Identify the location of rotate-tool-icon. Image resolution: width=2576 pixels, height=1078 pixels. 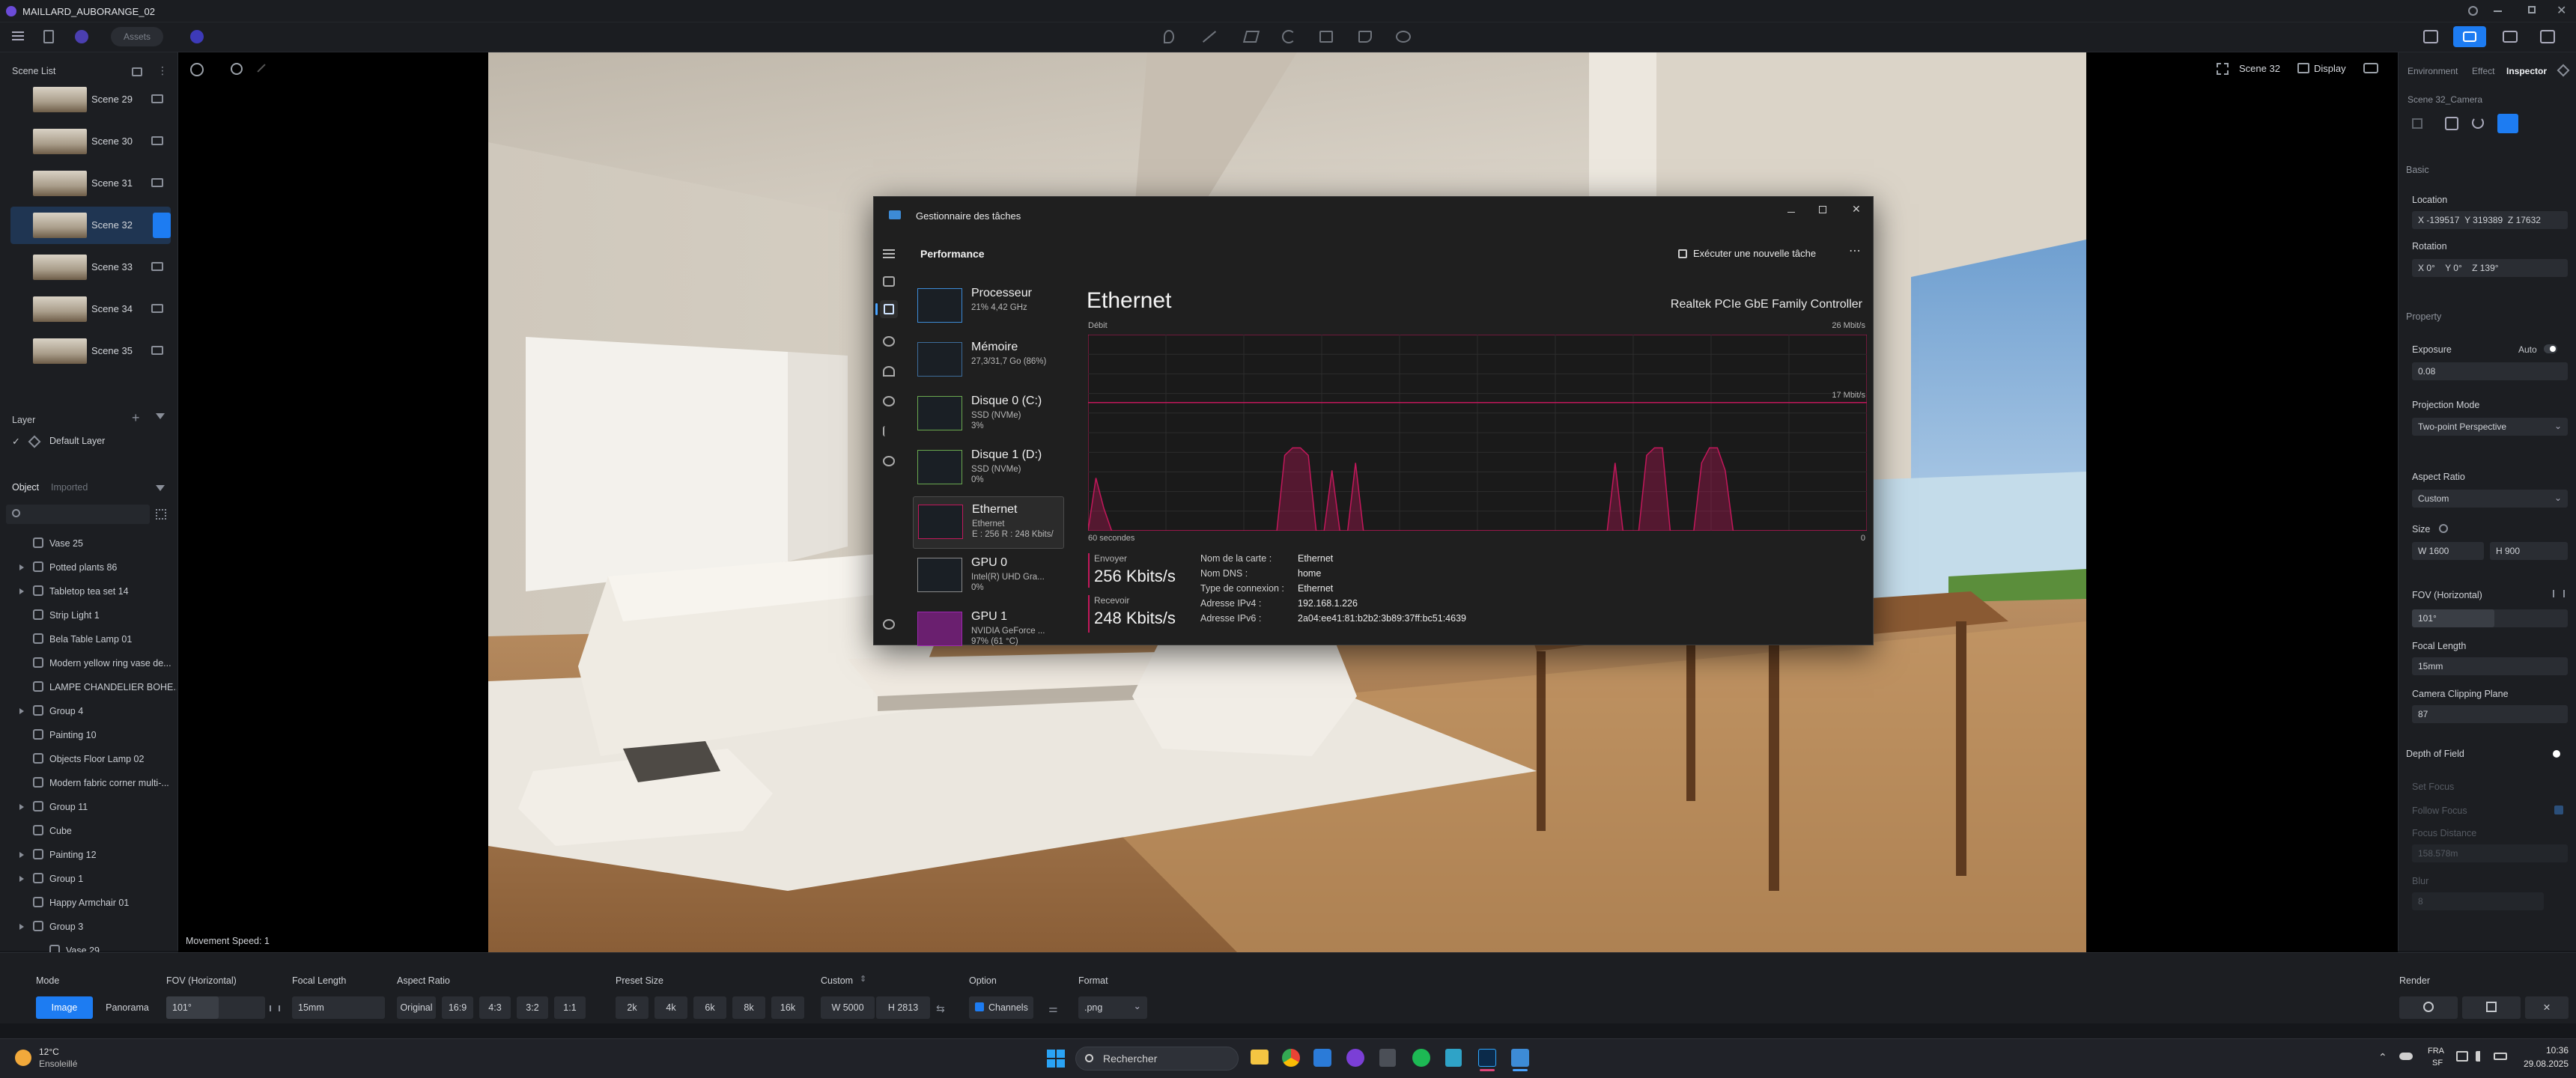
(1288, 36).